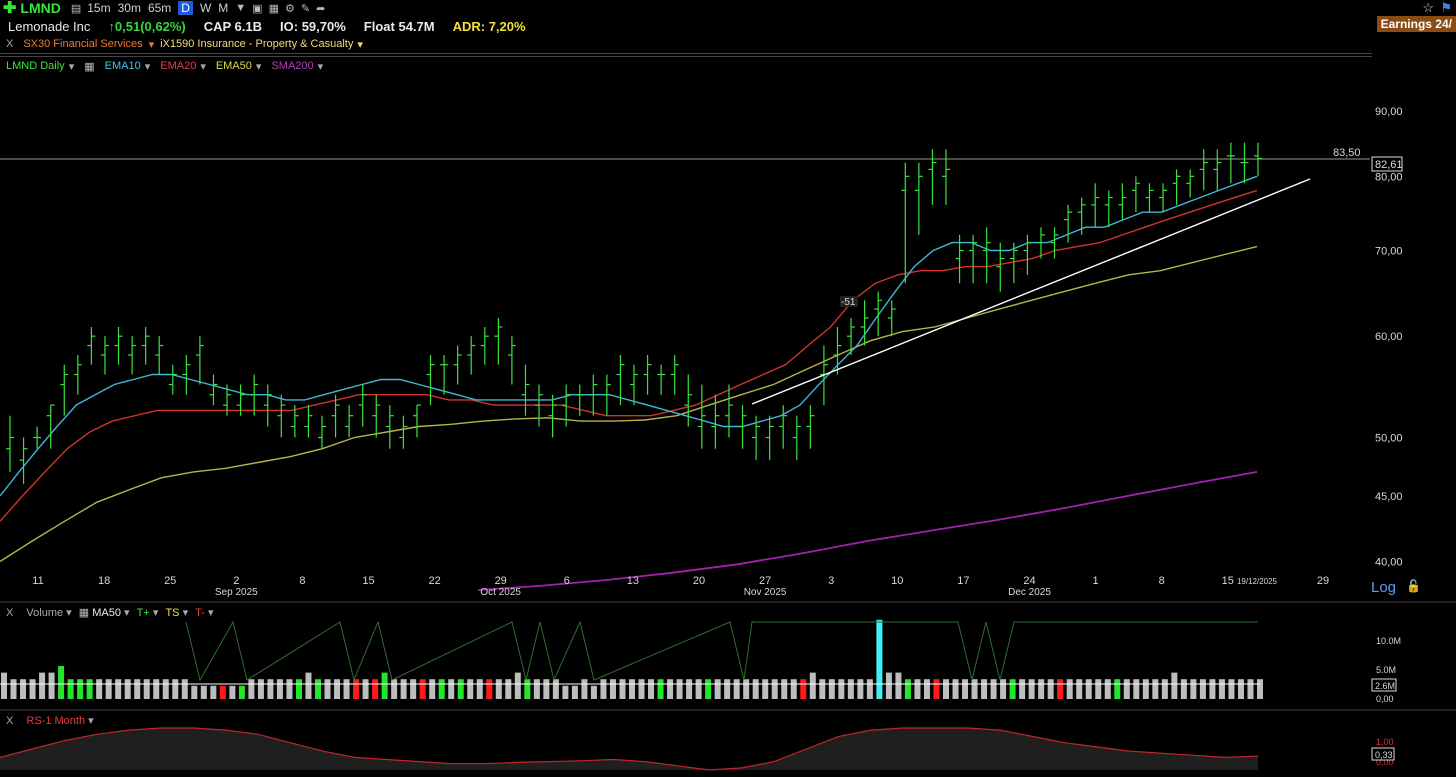 This screenshot has height=777, width=1456. What do you see at coordinates (629, 749) in the screenshot?
I see `rs-area` at bounding box center [629, 749].